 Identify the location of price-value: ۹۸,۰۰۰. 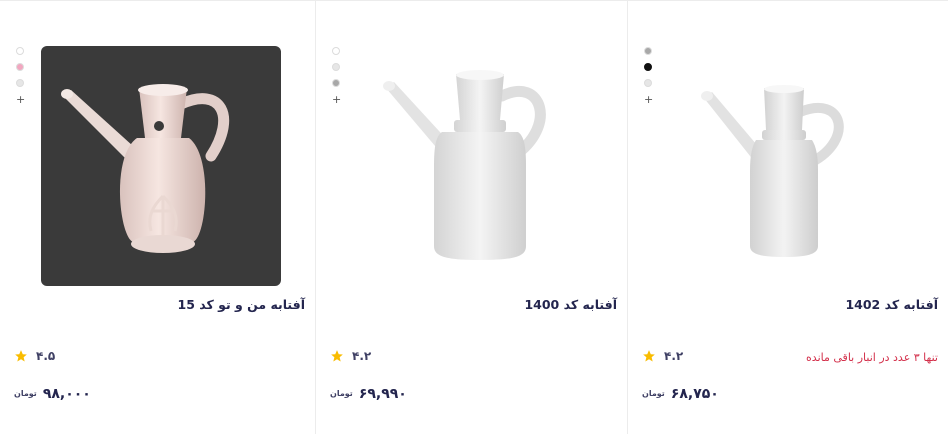
(66, 394).